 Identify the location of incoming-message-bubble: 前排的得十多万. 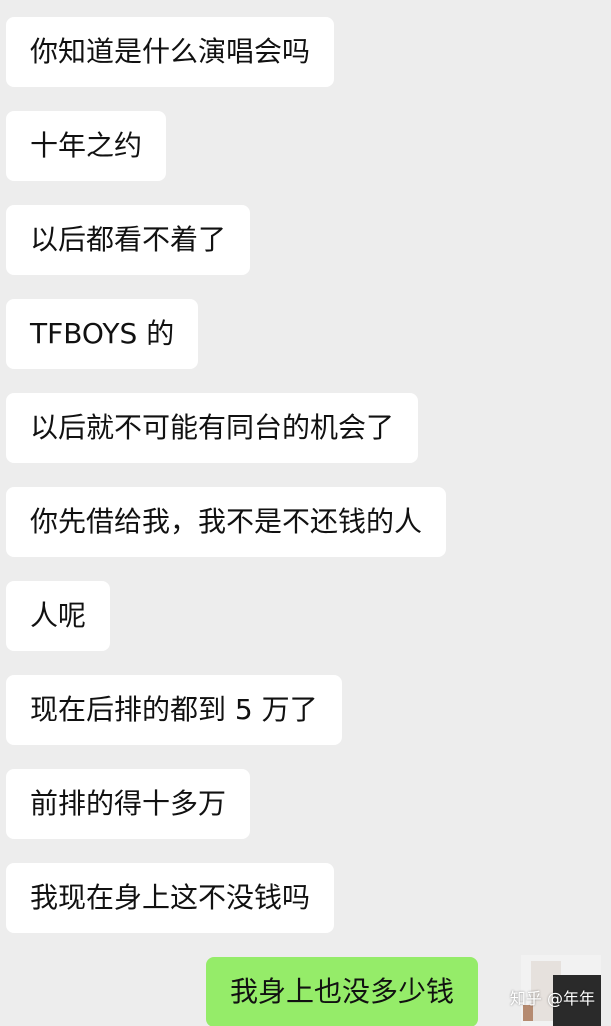
(128, 804).